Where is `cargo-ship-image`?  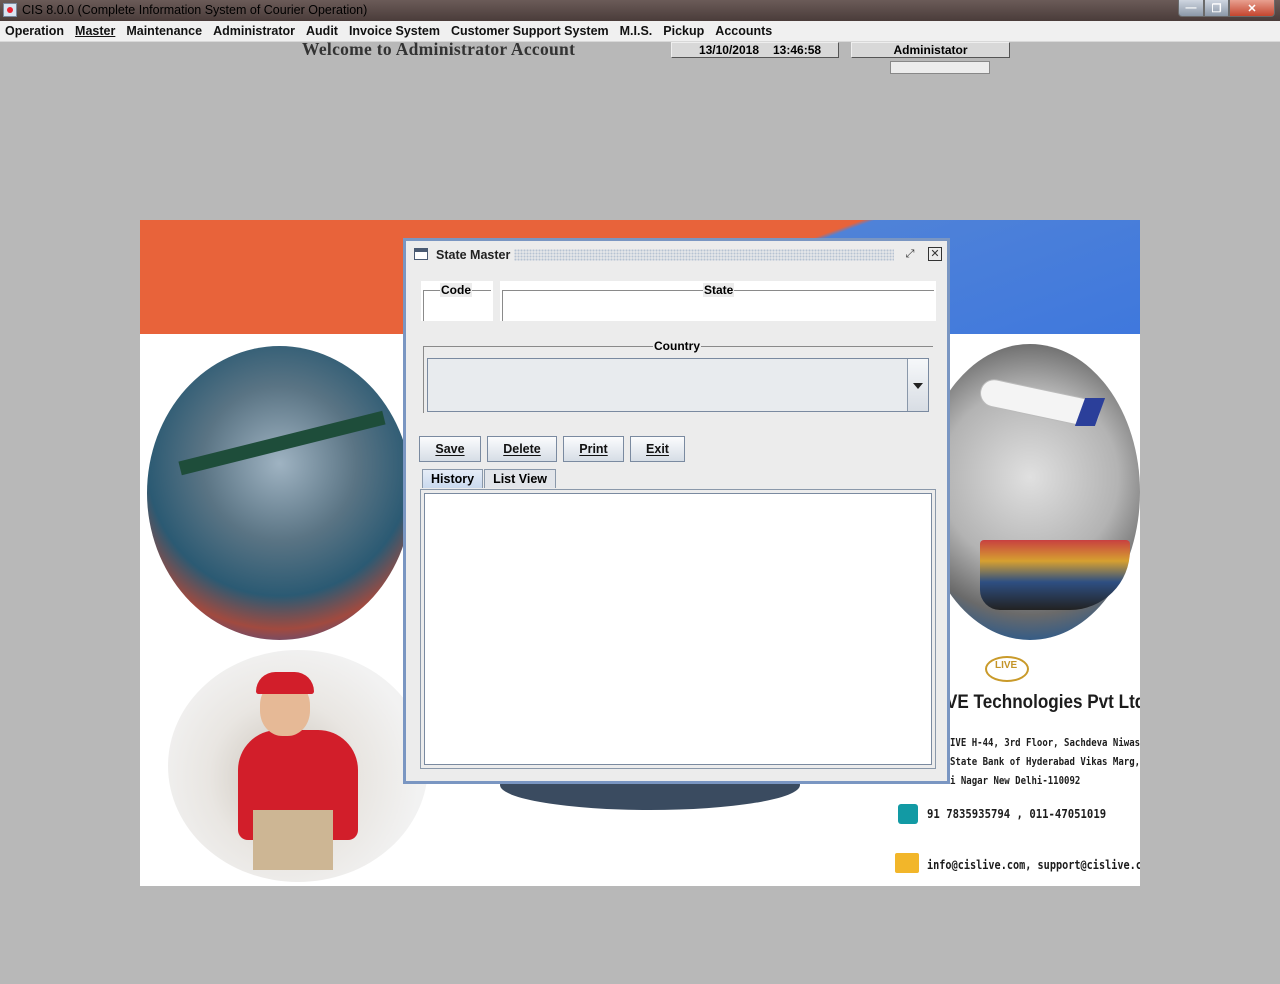 cargo-ship-image is located at coordinates (1055, 575).